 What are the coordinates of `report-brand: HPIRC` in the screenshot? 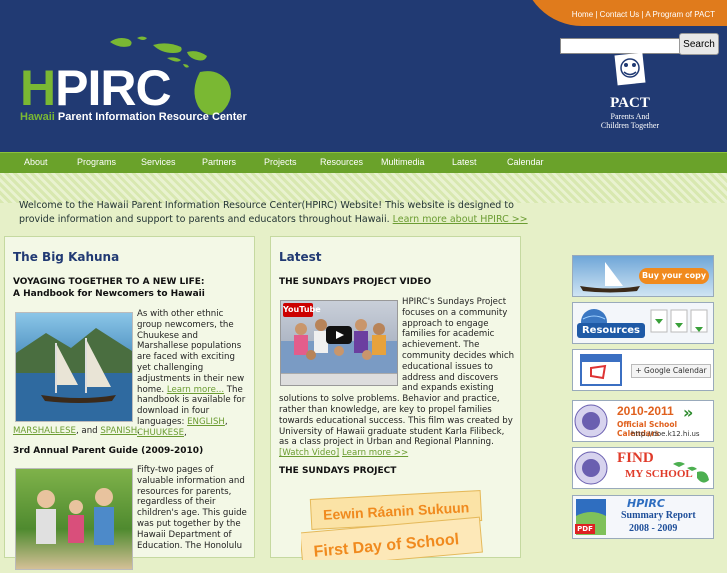 It's located at (646, 503).